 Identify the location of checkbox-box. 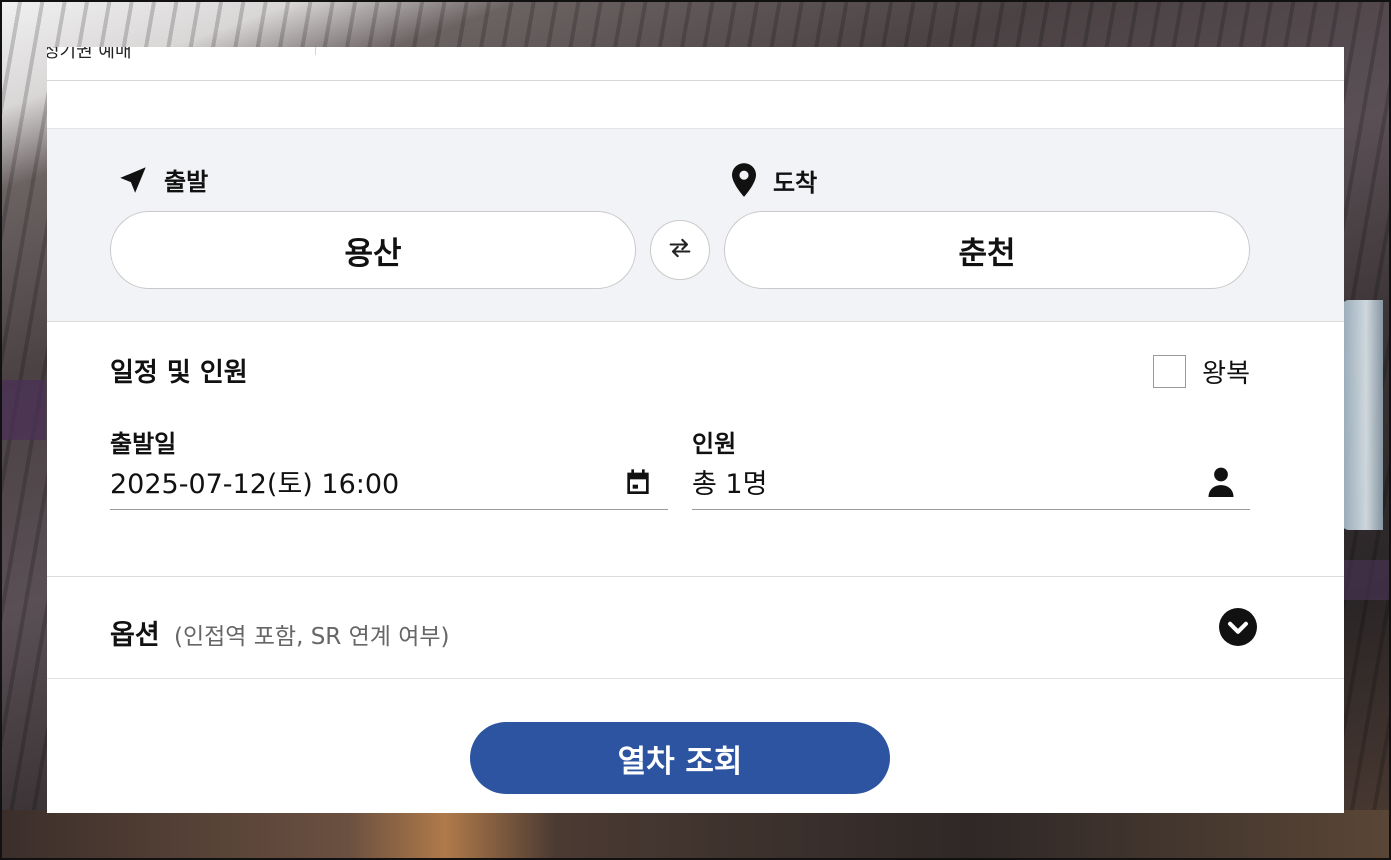
(1170, 371).